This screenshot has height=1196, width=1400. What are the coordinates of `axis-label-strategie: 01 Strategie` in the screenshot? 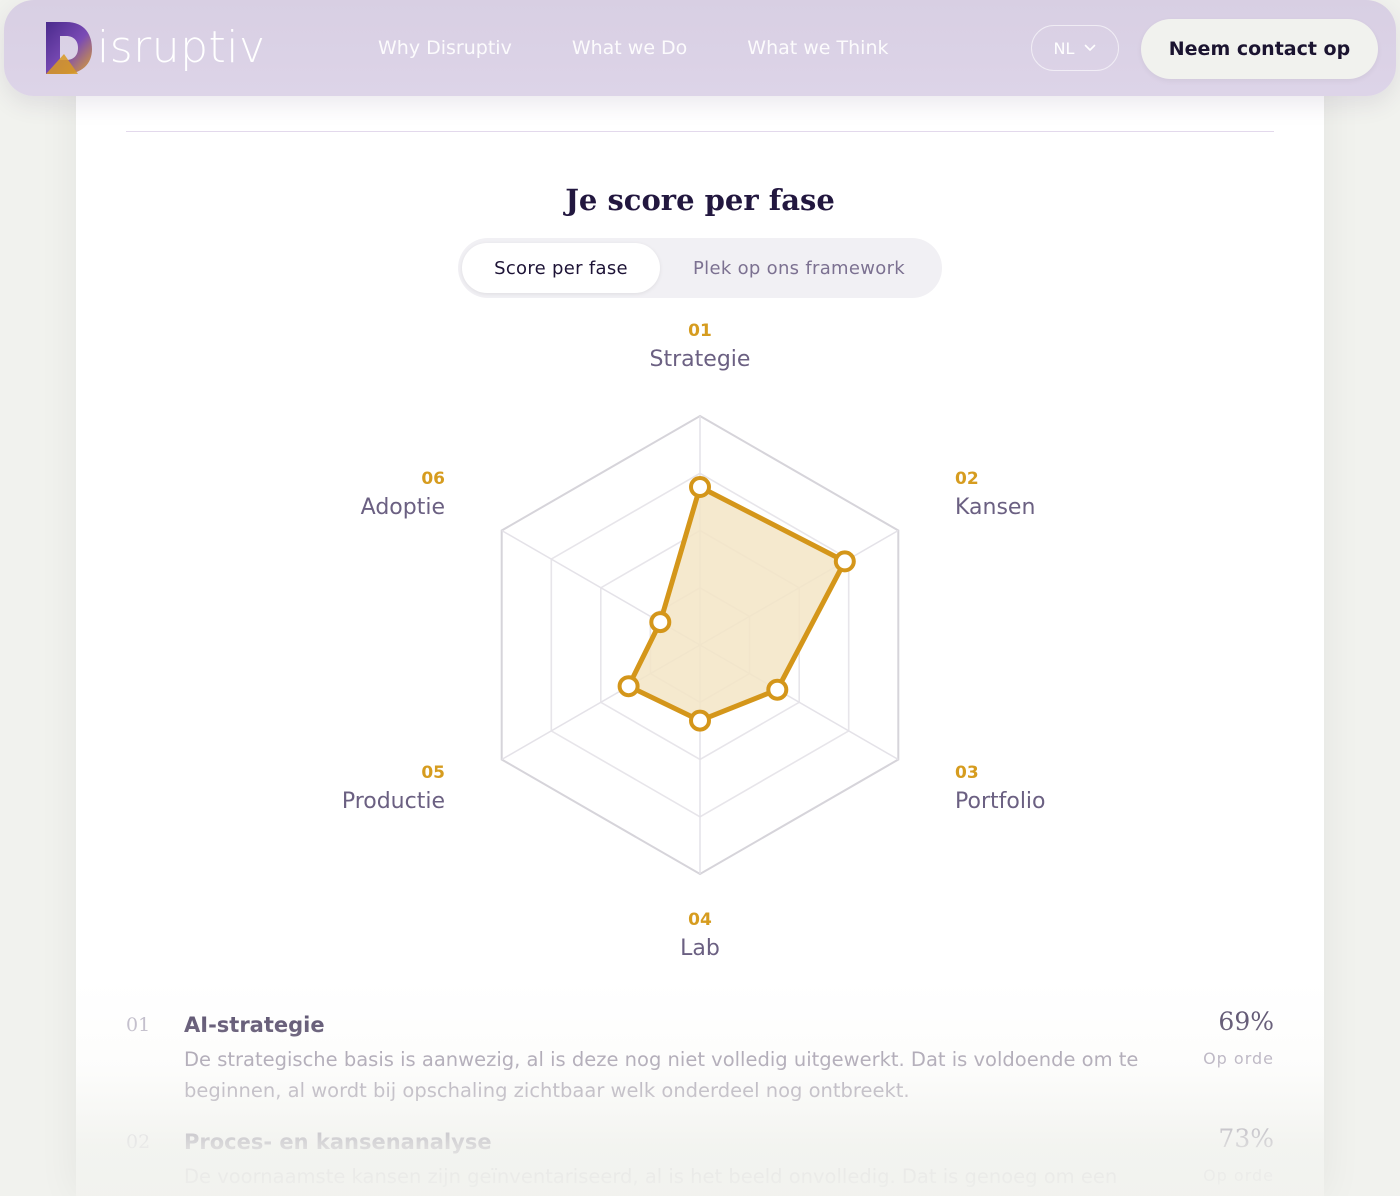 It's located at (700, 347).